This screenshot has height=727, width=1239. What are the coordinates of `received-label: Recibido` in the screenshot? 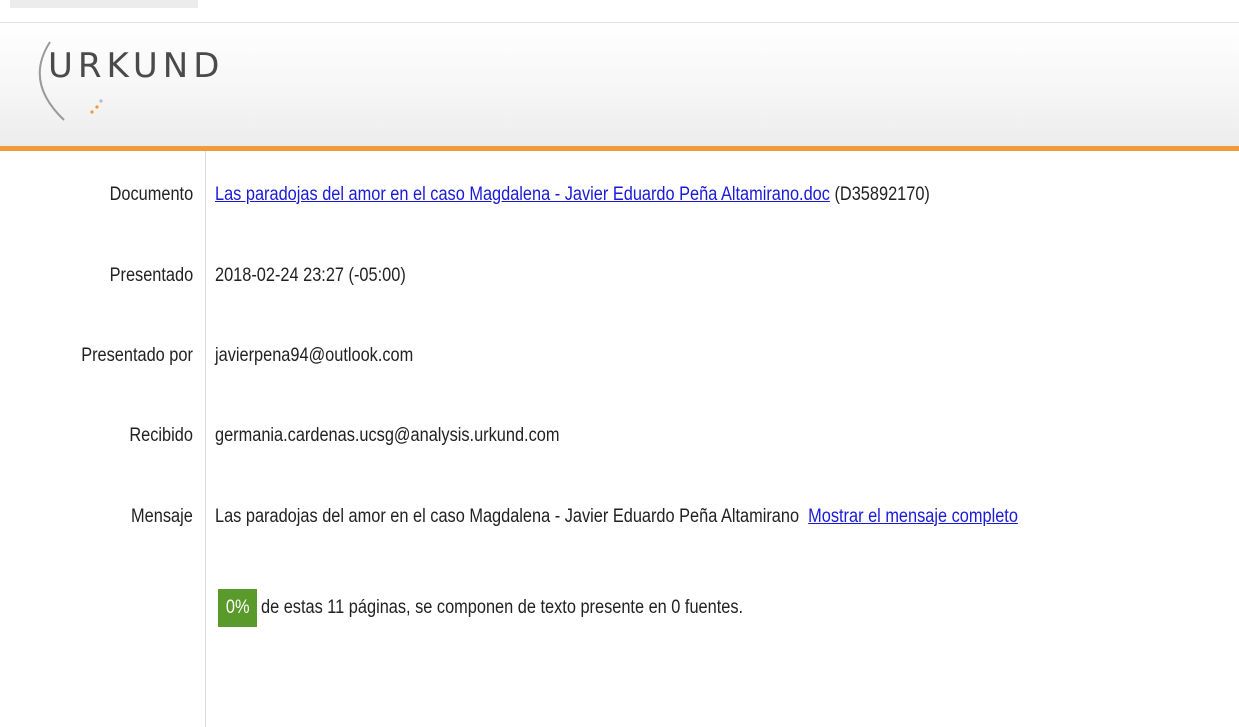 It's located at (161, 435).